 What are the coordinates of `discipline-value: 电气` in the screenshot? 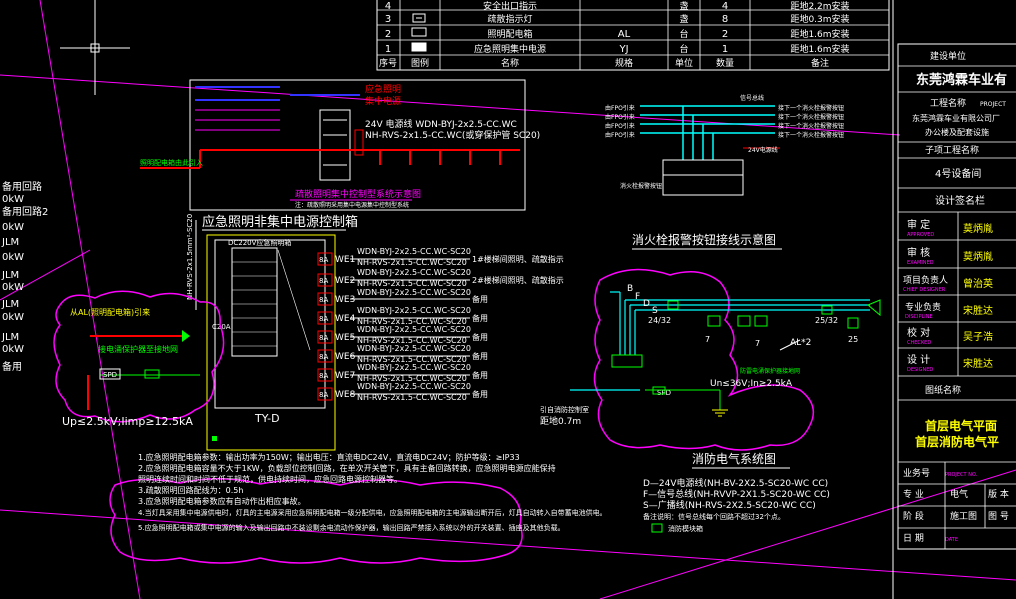 It's located at (959, 494).